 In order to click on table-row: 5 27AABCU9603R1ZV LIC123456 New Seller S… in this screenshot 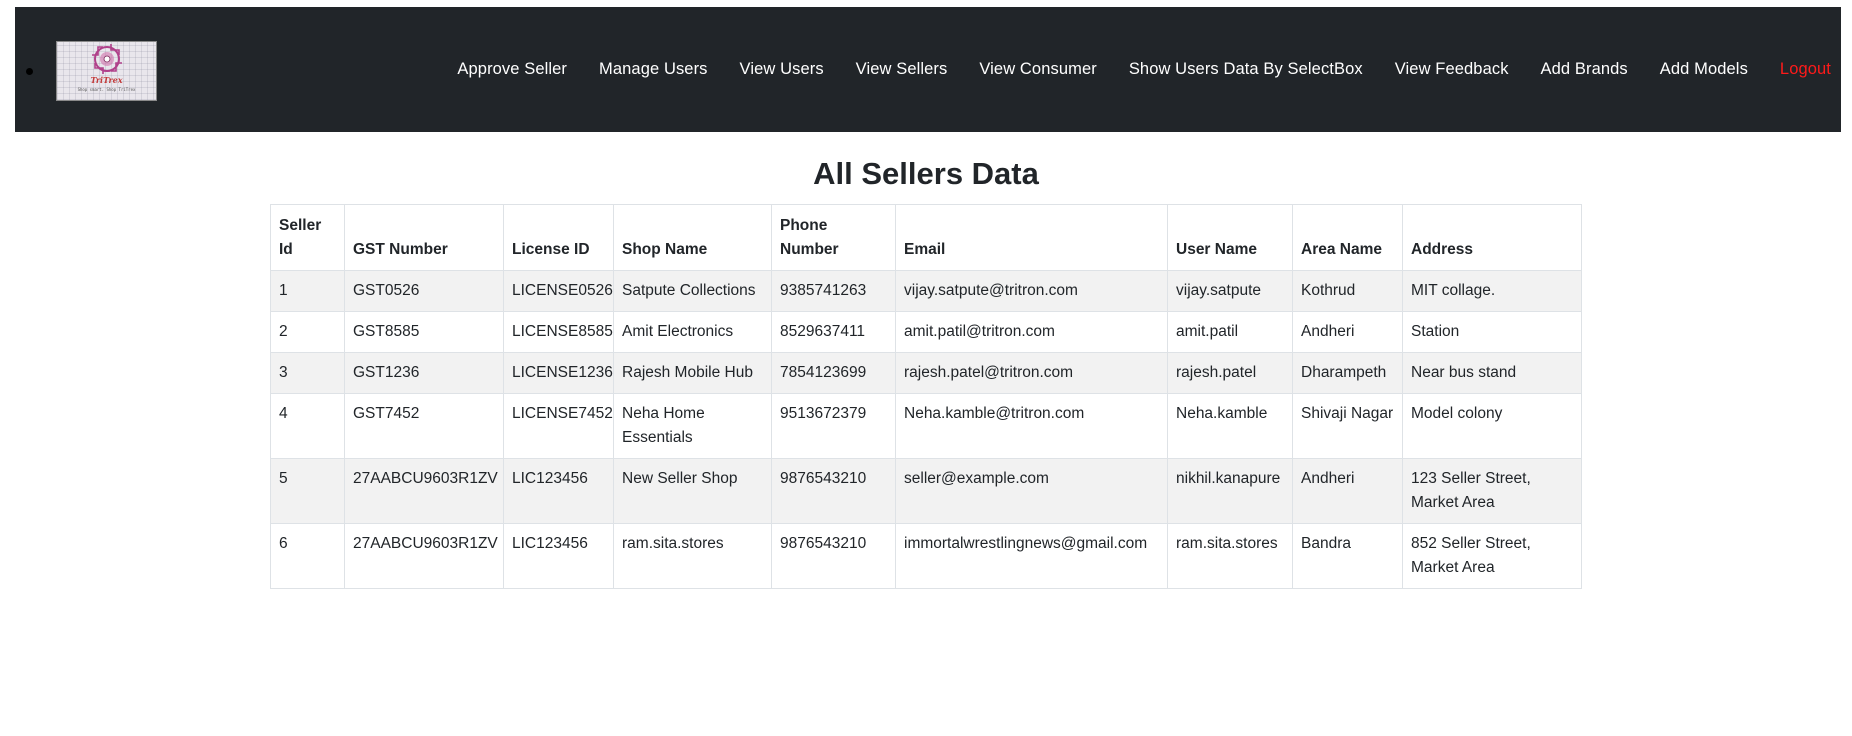, I will do `click(926, 491)`.